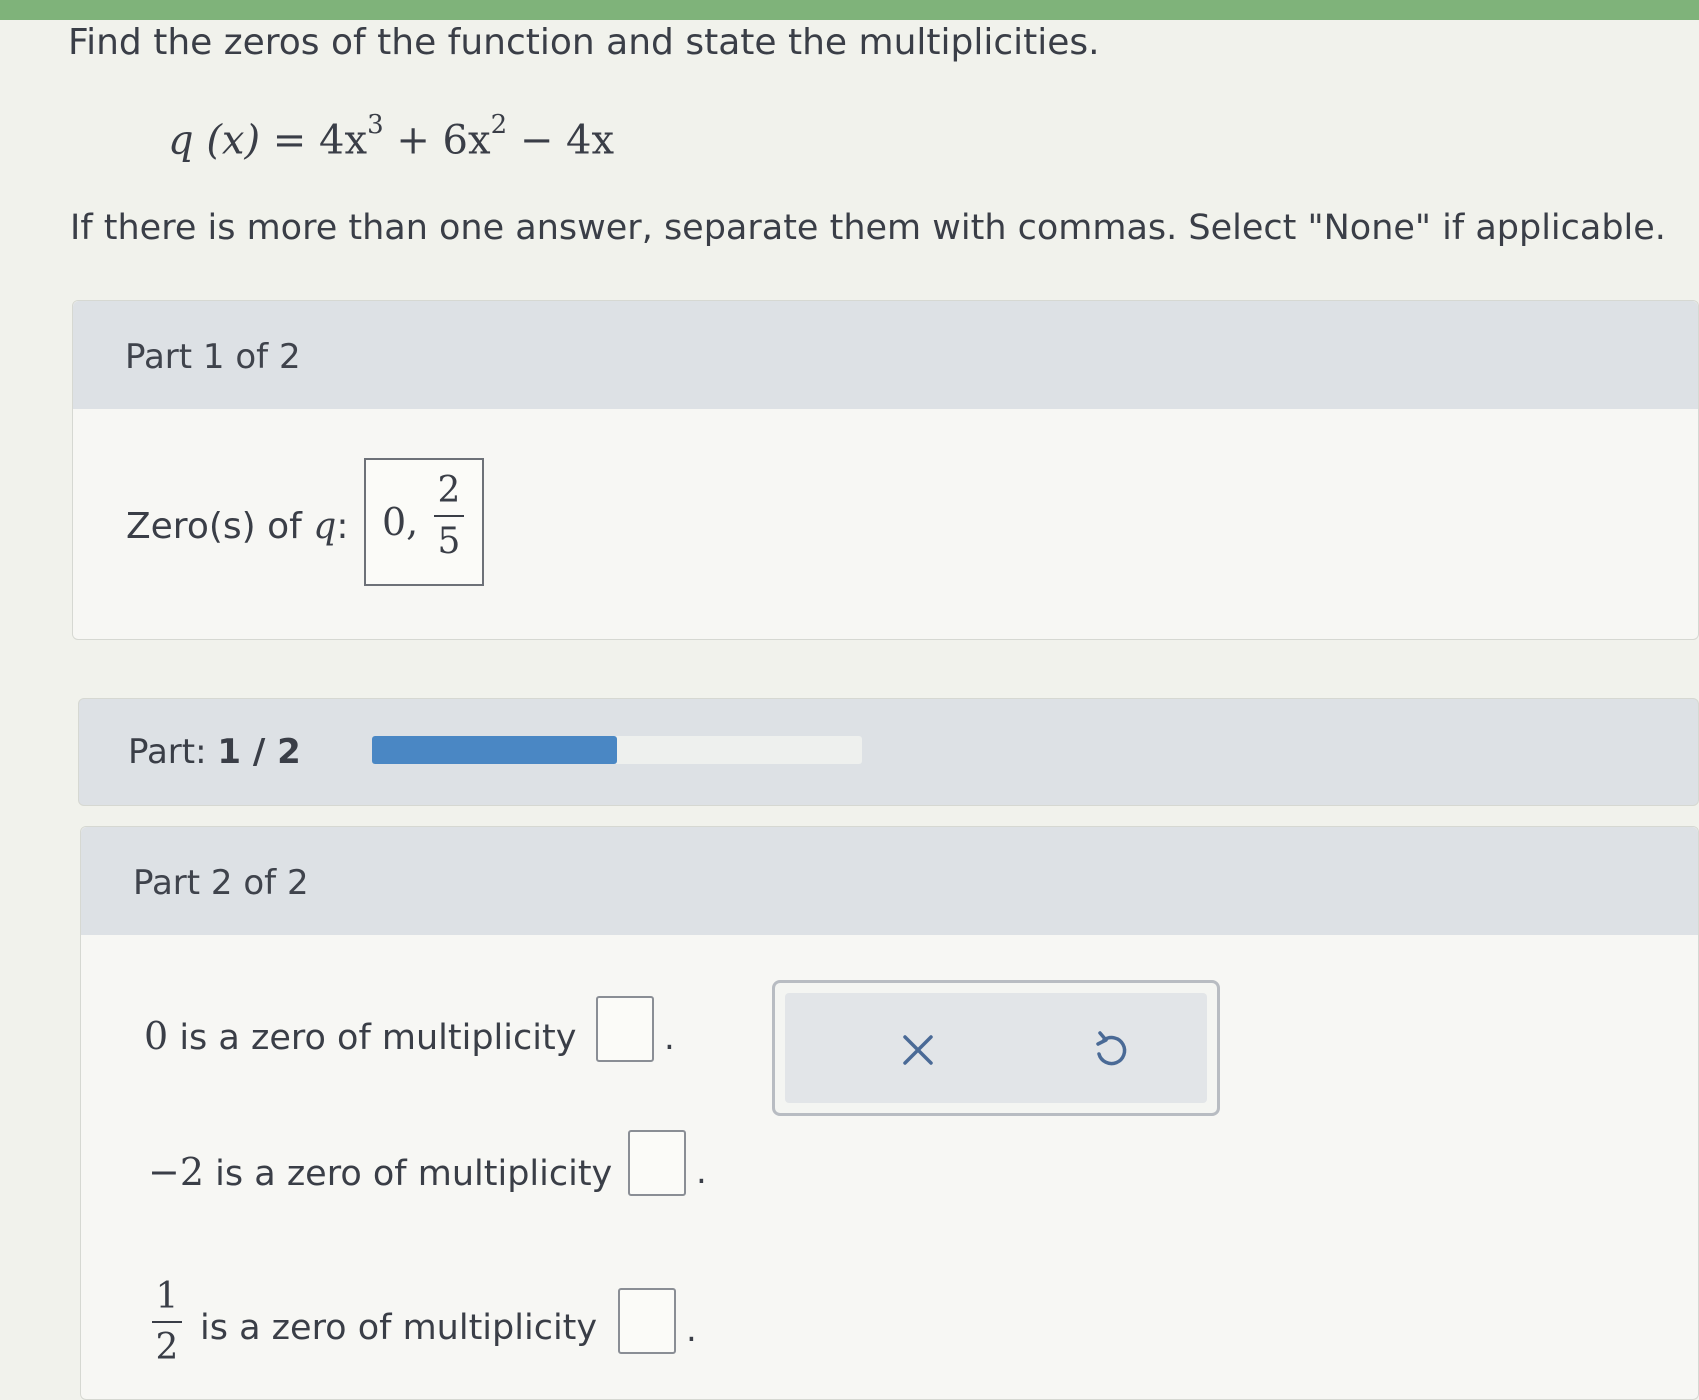  What do you see at coordinates (691, 1330) in the screenshot?
I see `row-period-3: .` at bounding box center [691, 1330].